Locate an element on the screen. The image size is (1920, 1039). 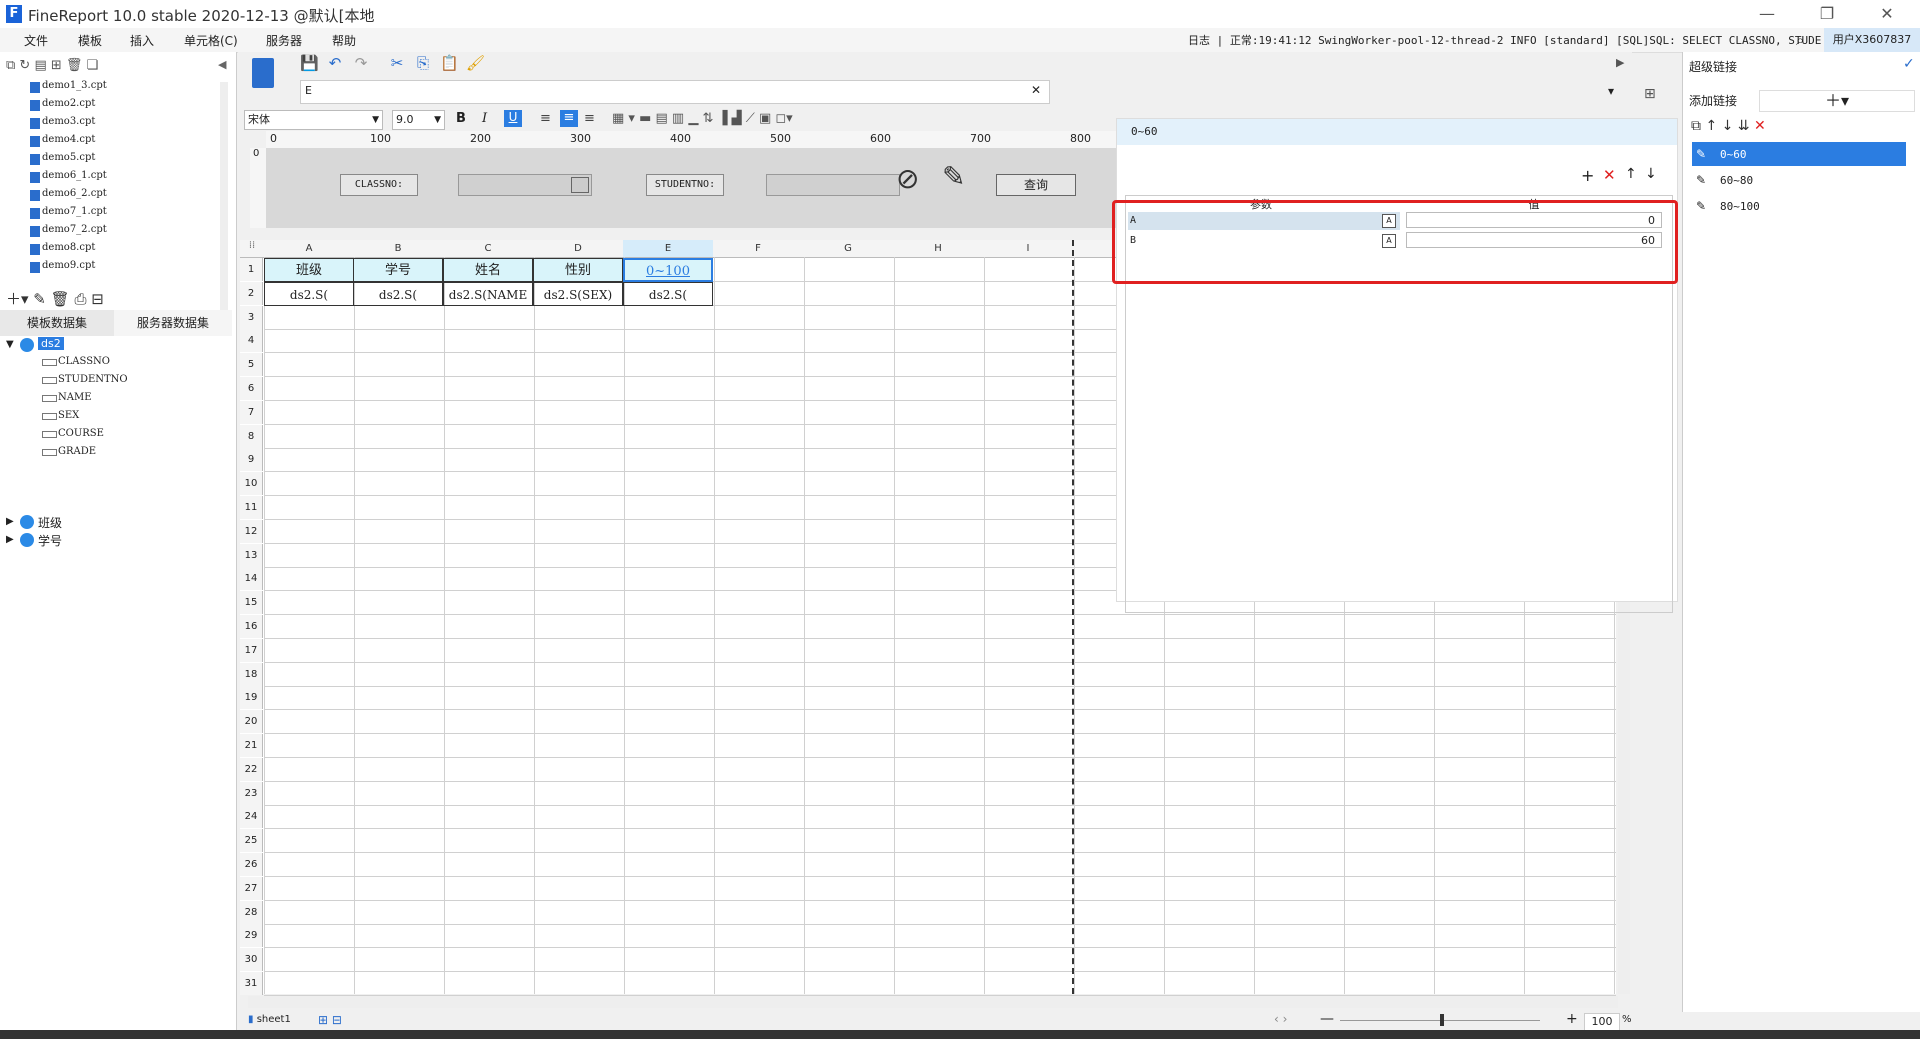
dataset-field: STUDENTNO is located at coordinates (93, 379).